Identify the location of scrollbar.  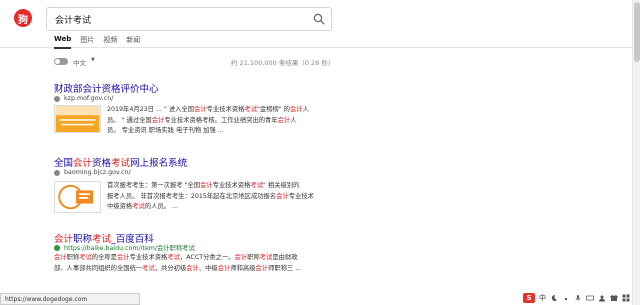
(636, 152).